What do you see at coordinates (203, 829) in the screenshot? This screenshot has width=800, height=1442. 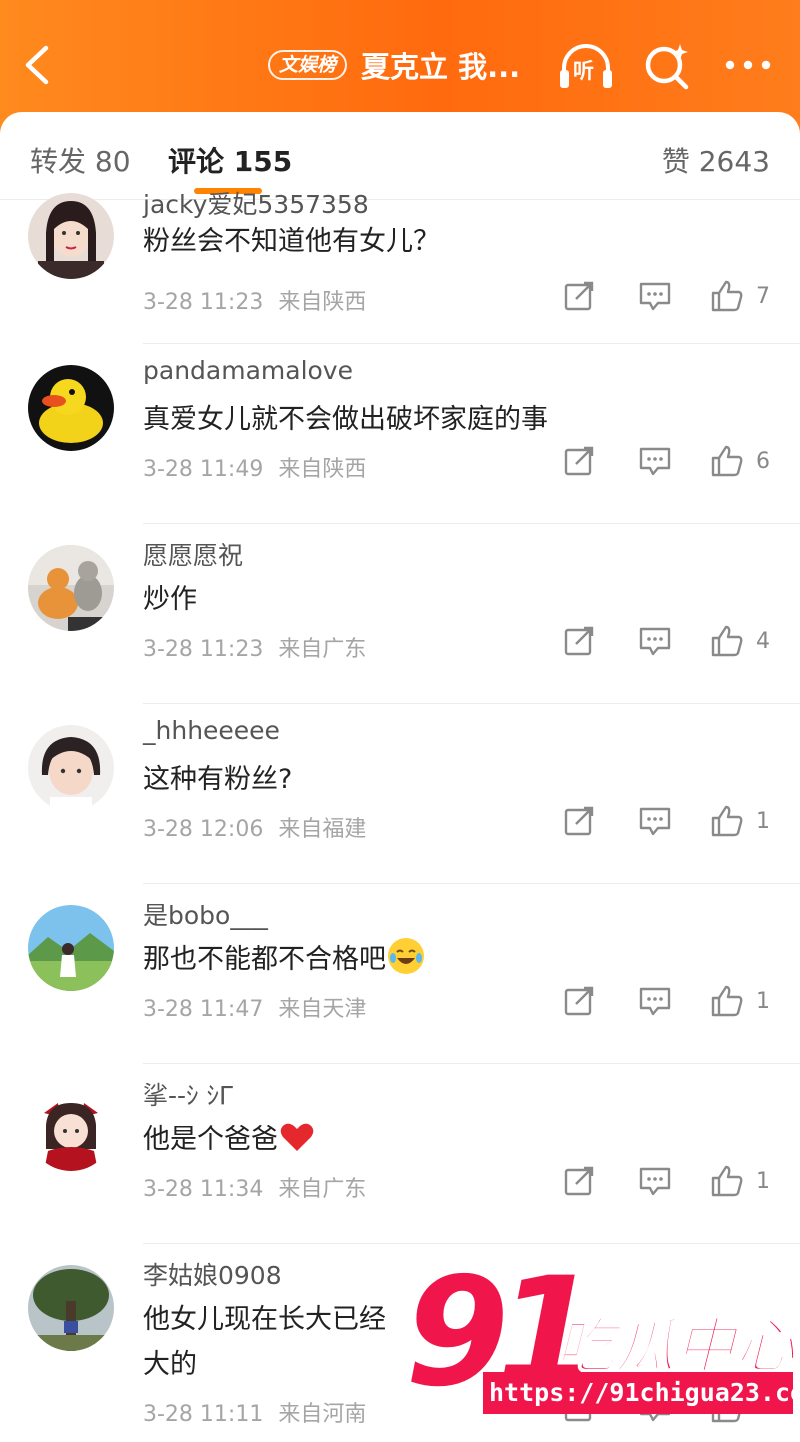 I see `comment-time: 3-28 12:06` at bounding box center [203, 829].